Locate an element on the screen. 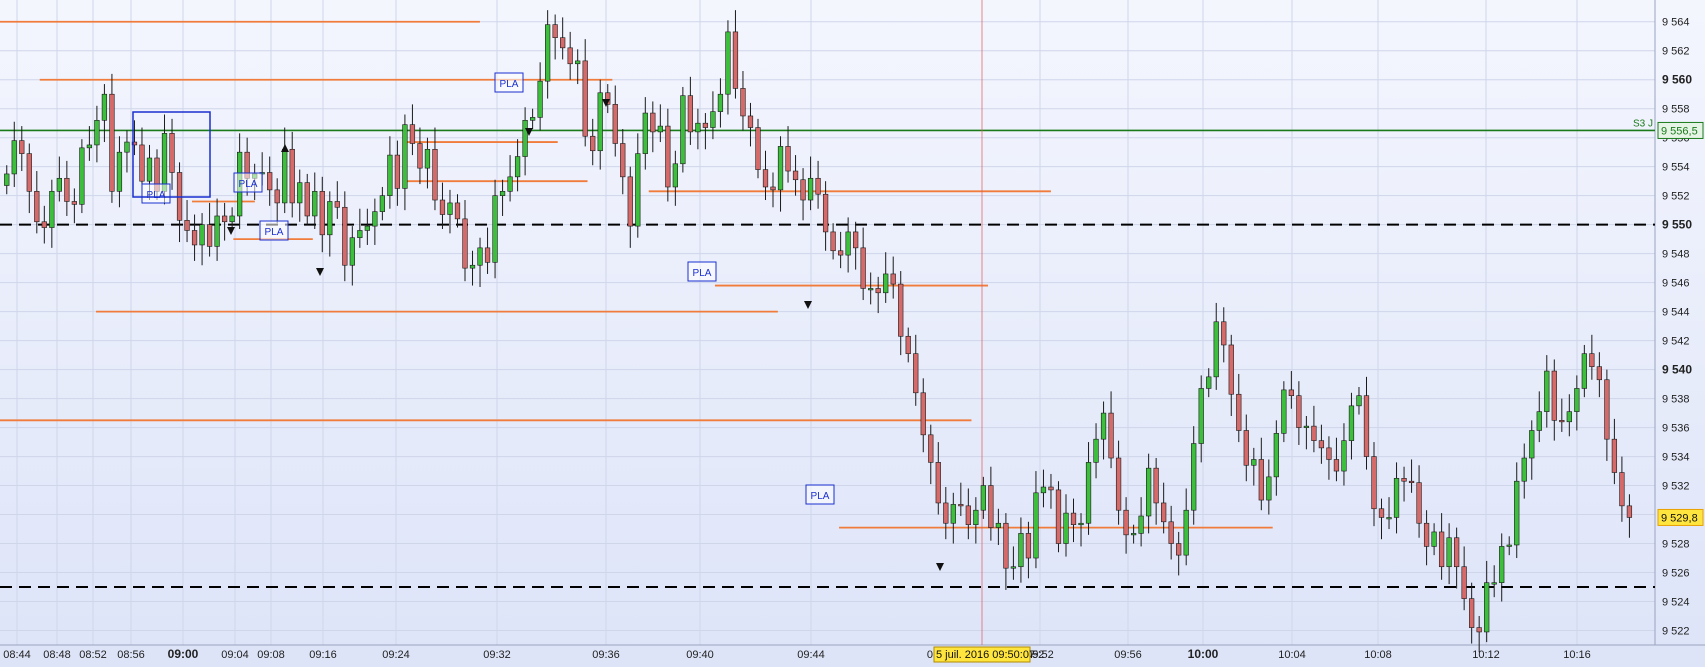  price-tag-label: 9 556,5 is located at coordinates (1679, 131).